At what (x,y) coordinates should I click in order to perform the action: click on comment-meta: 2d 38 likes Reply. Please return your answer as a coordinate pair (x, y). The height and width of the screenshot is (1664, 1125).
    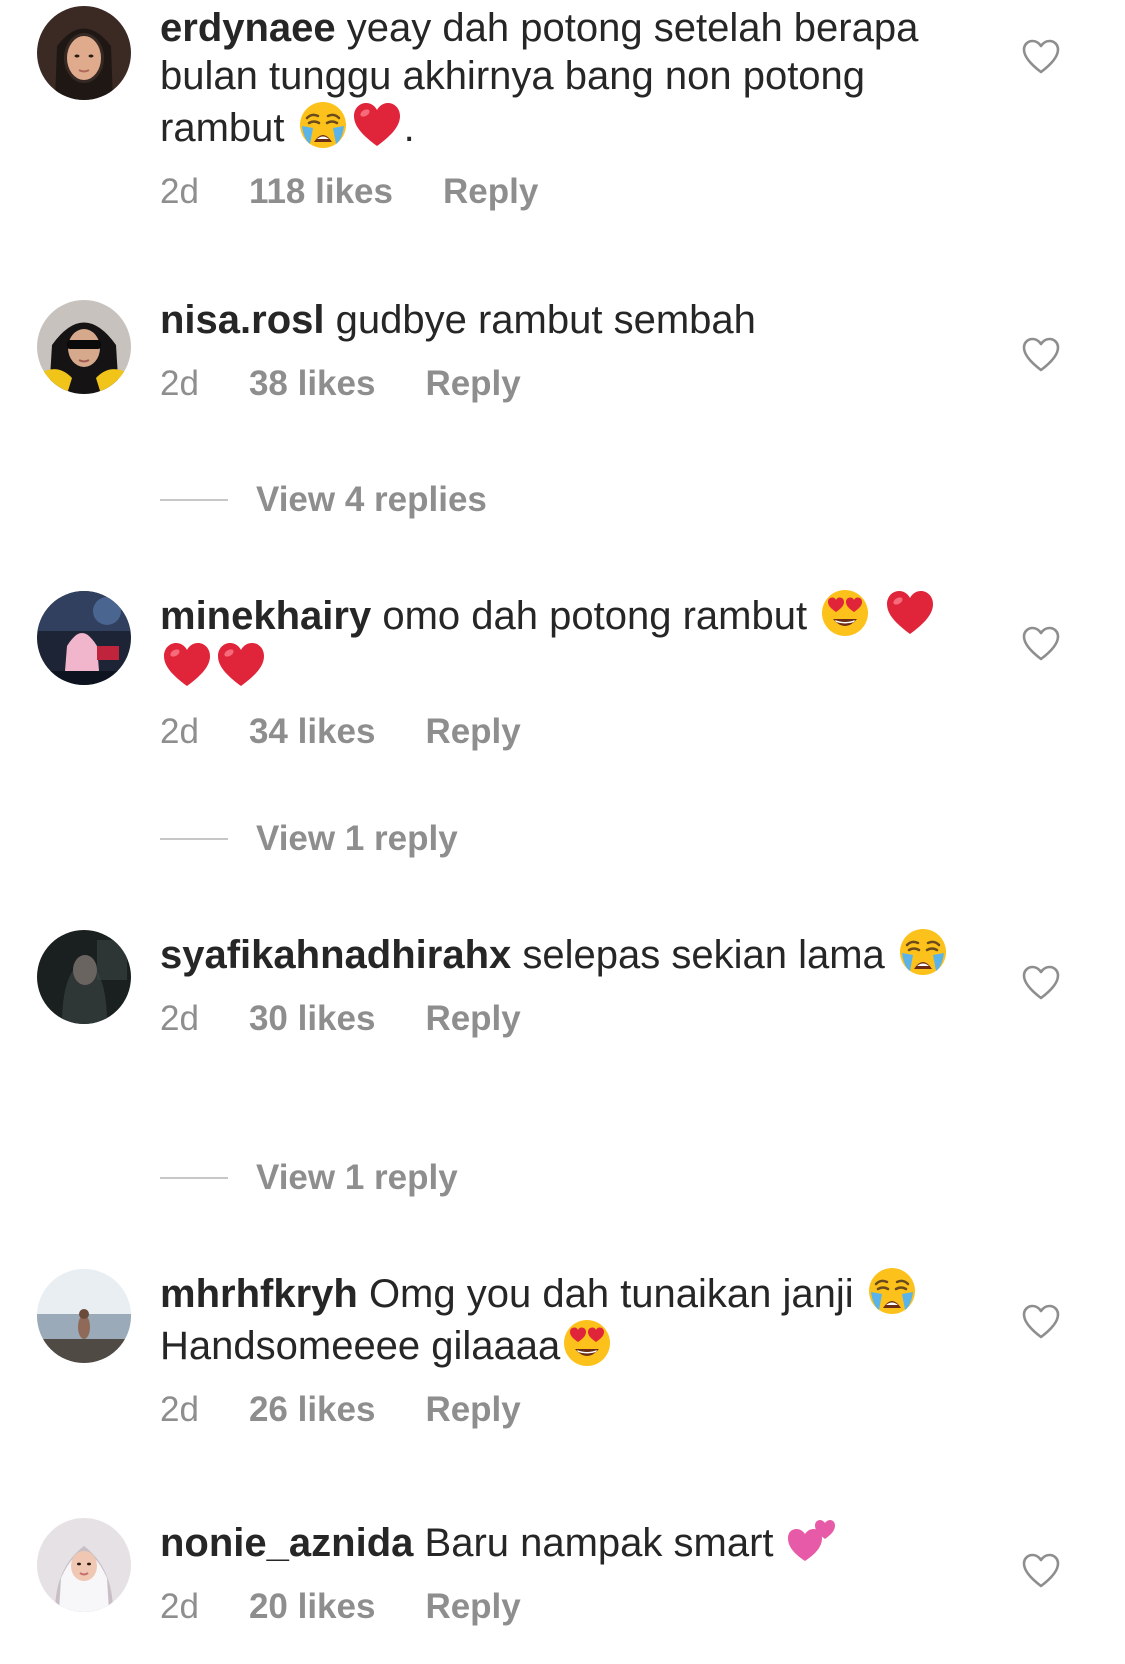
    Looking at the image, I should click on (560, 384).